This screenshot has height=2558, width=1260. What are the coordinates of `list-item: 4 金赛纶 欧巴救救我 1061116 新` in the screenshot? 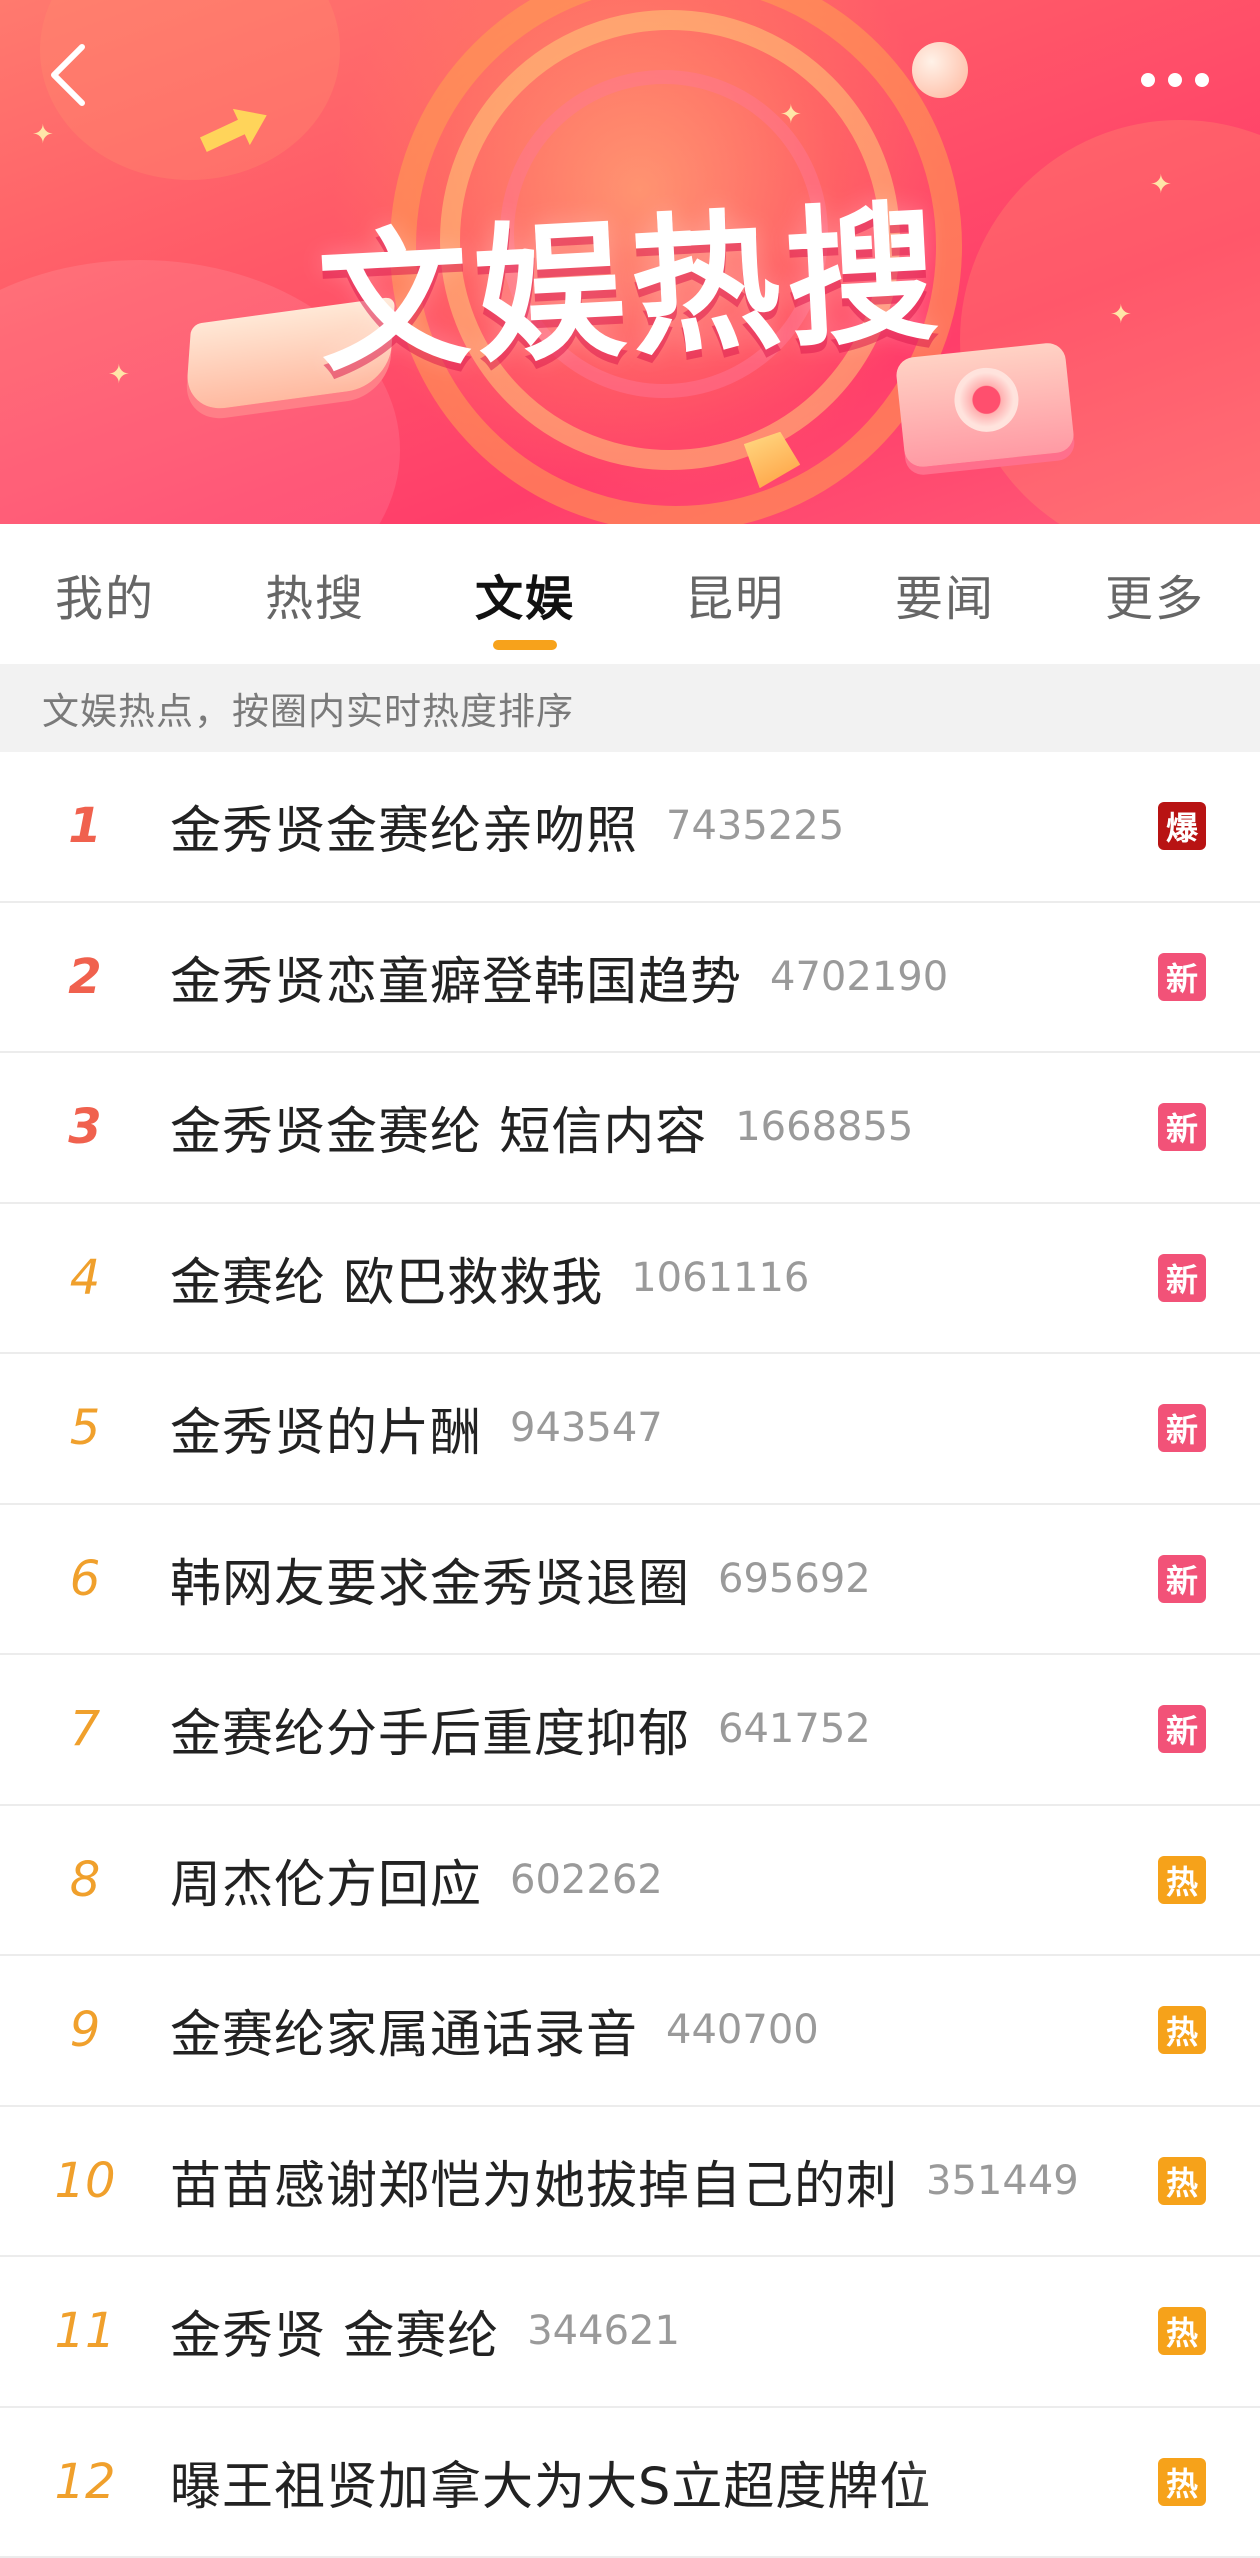 It's located at (630, 1279).